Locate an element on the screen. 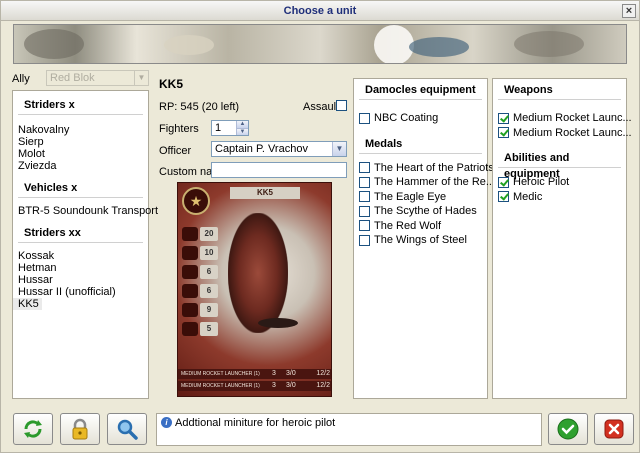 This screenshot has height=453, width=640. unit-list-item: BTR-5 Soundounk Transport is located at coordinates (85, 211).